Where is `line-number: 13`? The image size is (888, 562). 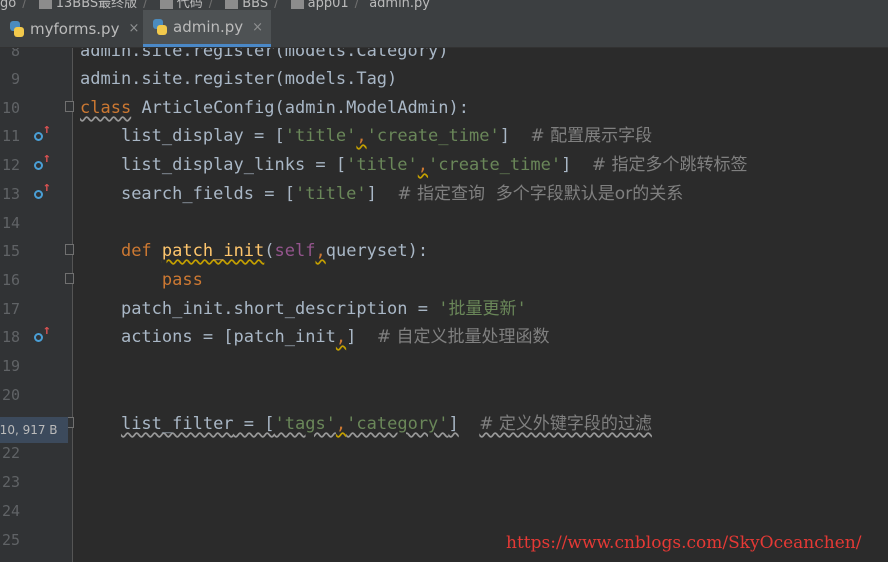 line-number: 13 is located at coordinates (10, 194).